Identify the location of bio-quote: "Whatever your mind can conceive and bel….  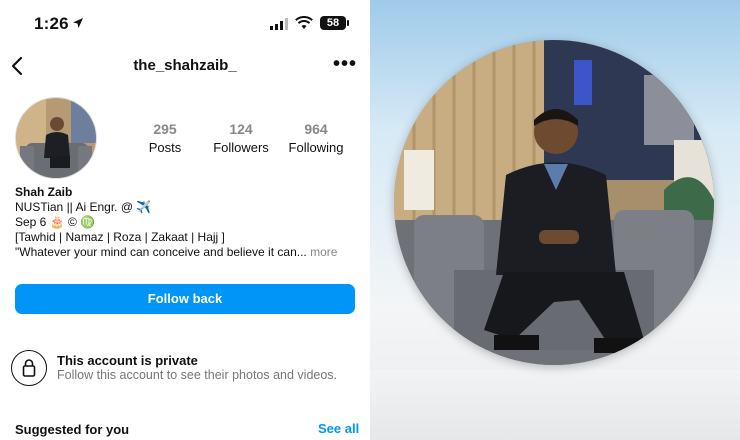
(161, 252).